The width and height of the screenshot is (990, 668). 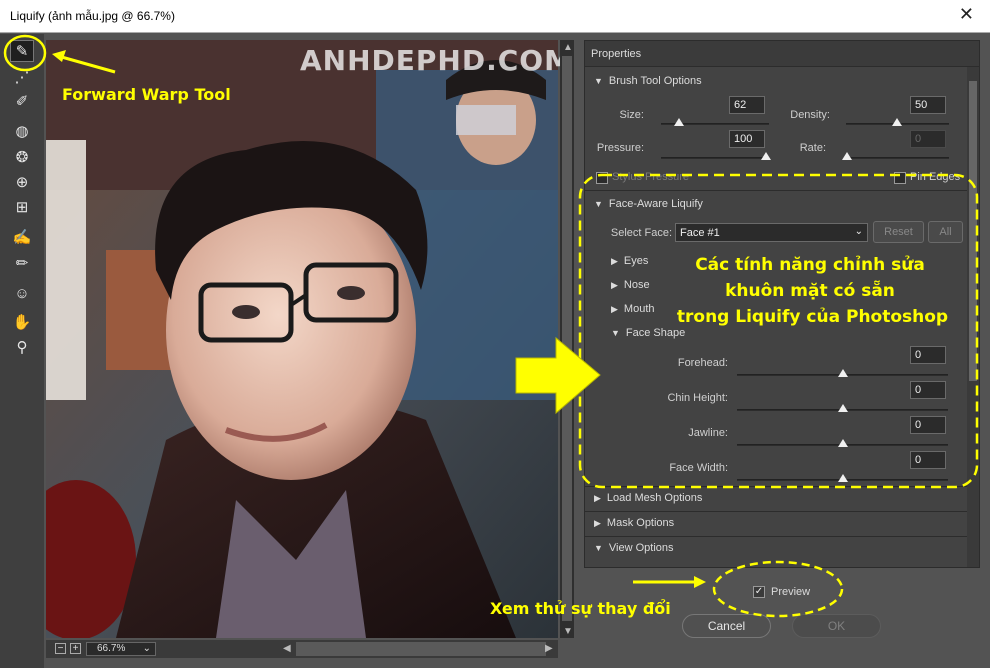 What do you see at coordinates (715, 158) in the screenshot?
I see `pressure-slider` at bounding box center [715, 158].